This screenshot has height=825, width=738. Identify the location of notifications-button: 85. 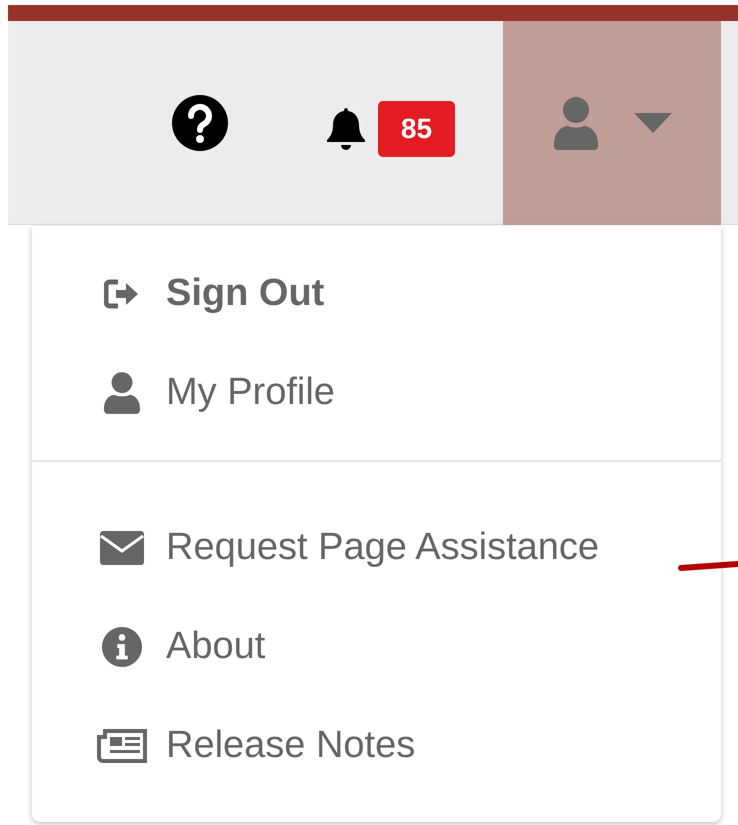
(390, 129).